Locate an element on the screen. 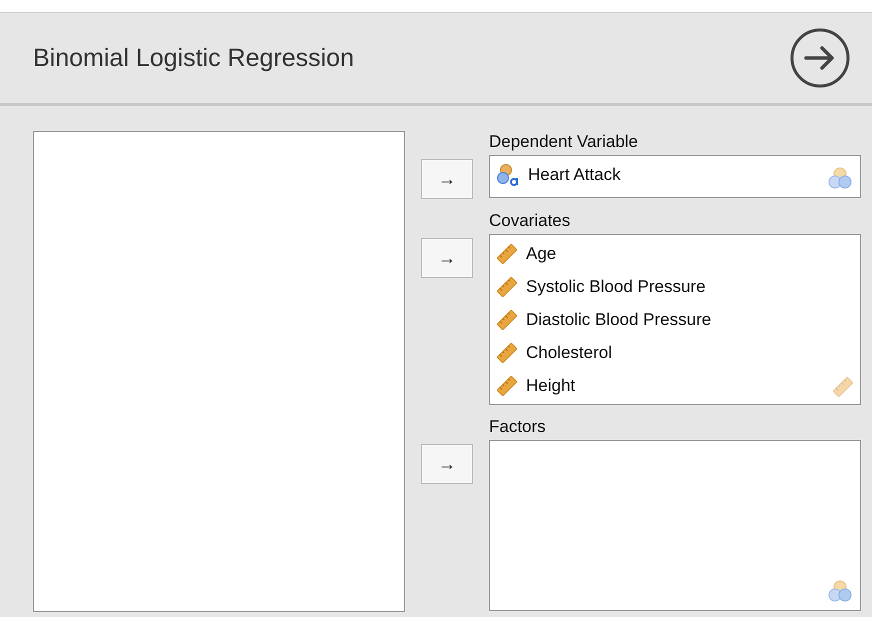  target-list: Heart Attack is located at coordinates (675, 176).